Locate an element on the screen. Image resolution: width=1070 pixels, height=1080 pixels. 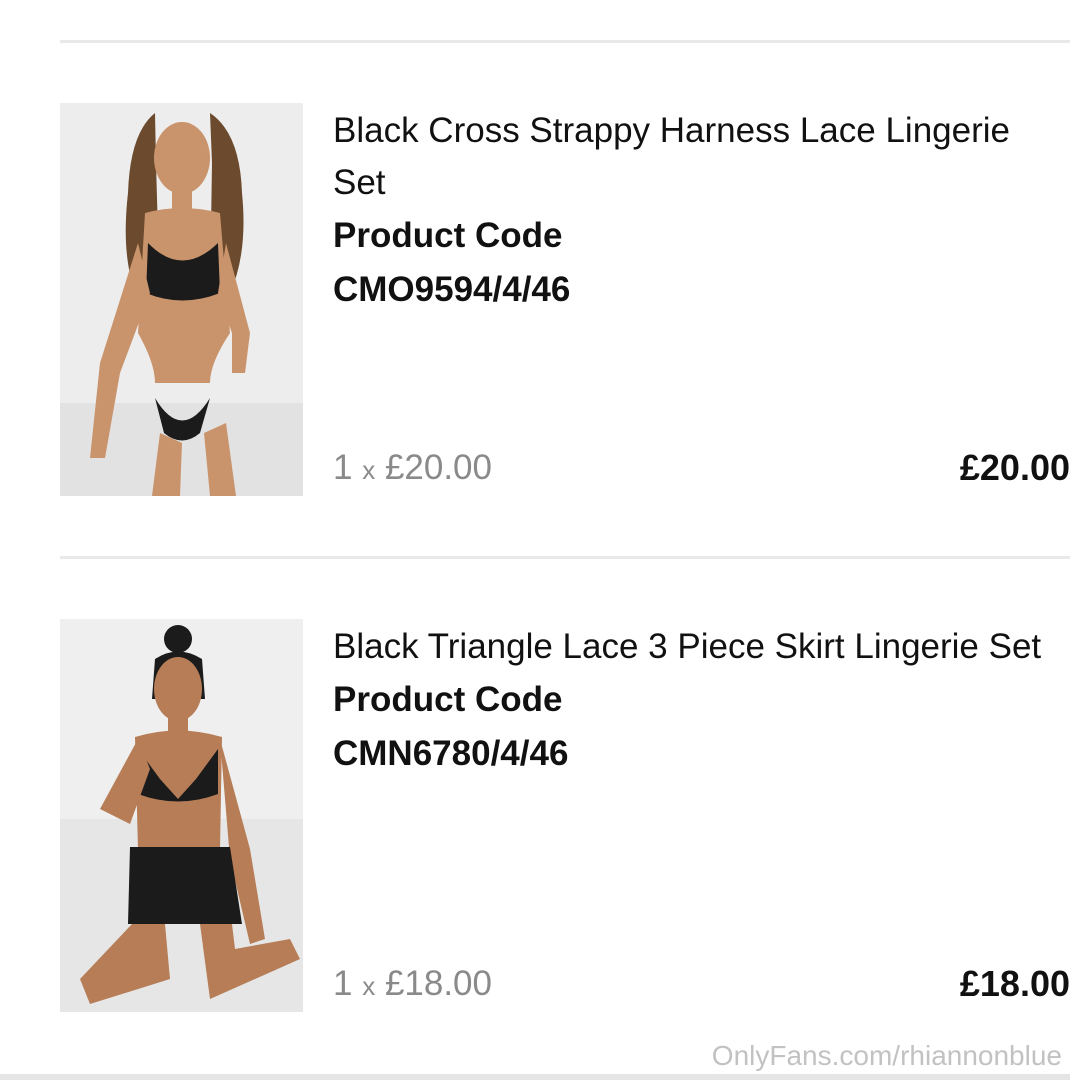
quantity-price: 1 x £20.00 is located at coordinates (412, 468).